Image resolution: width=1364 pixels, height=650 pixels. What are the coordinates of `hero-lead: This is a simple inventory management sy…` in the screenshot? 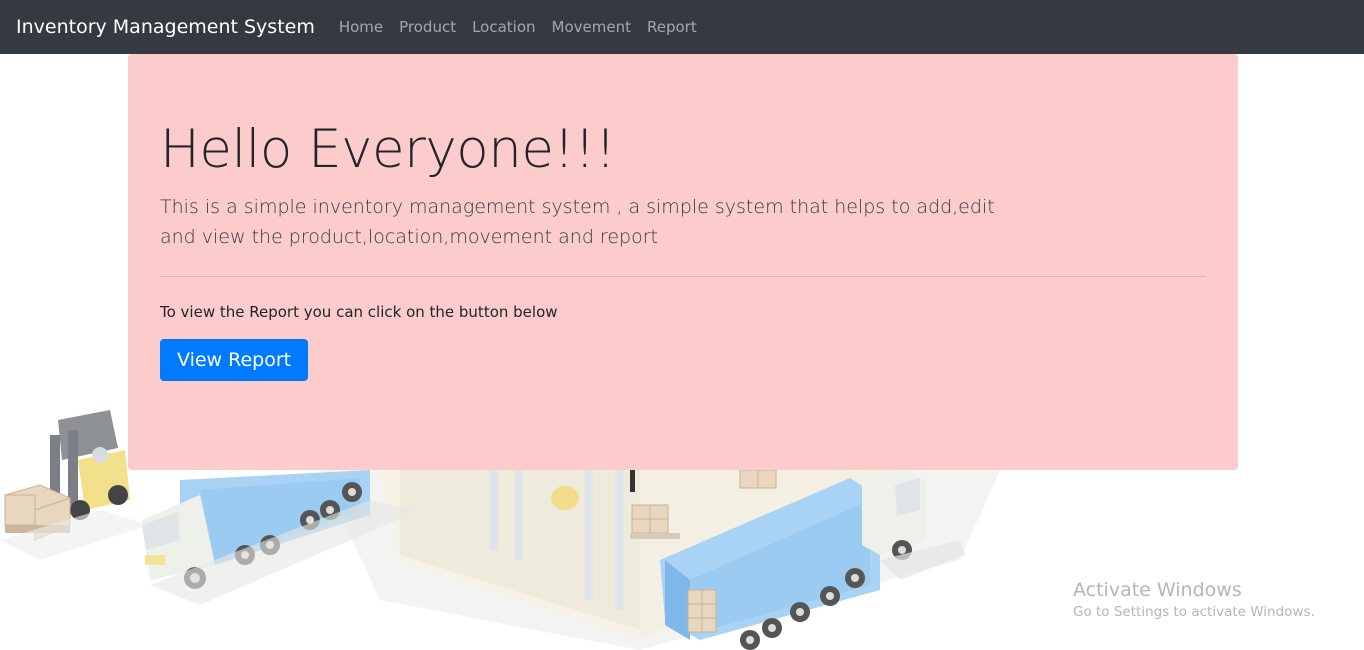 It's located at (577, 221).